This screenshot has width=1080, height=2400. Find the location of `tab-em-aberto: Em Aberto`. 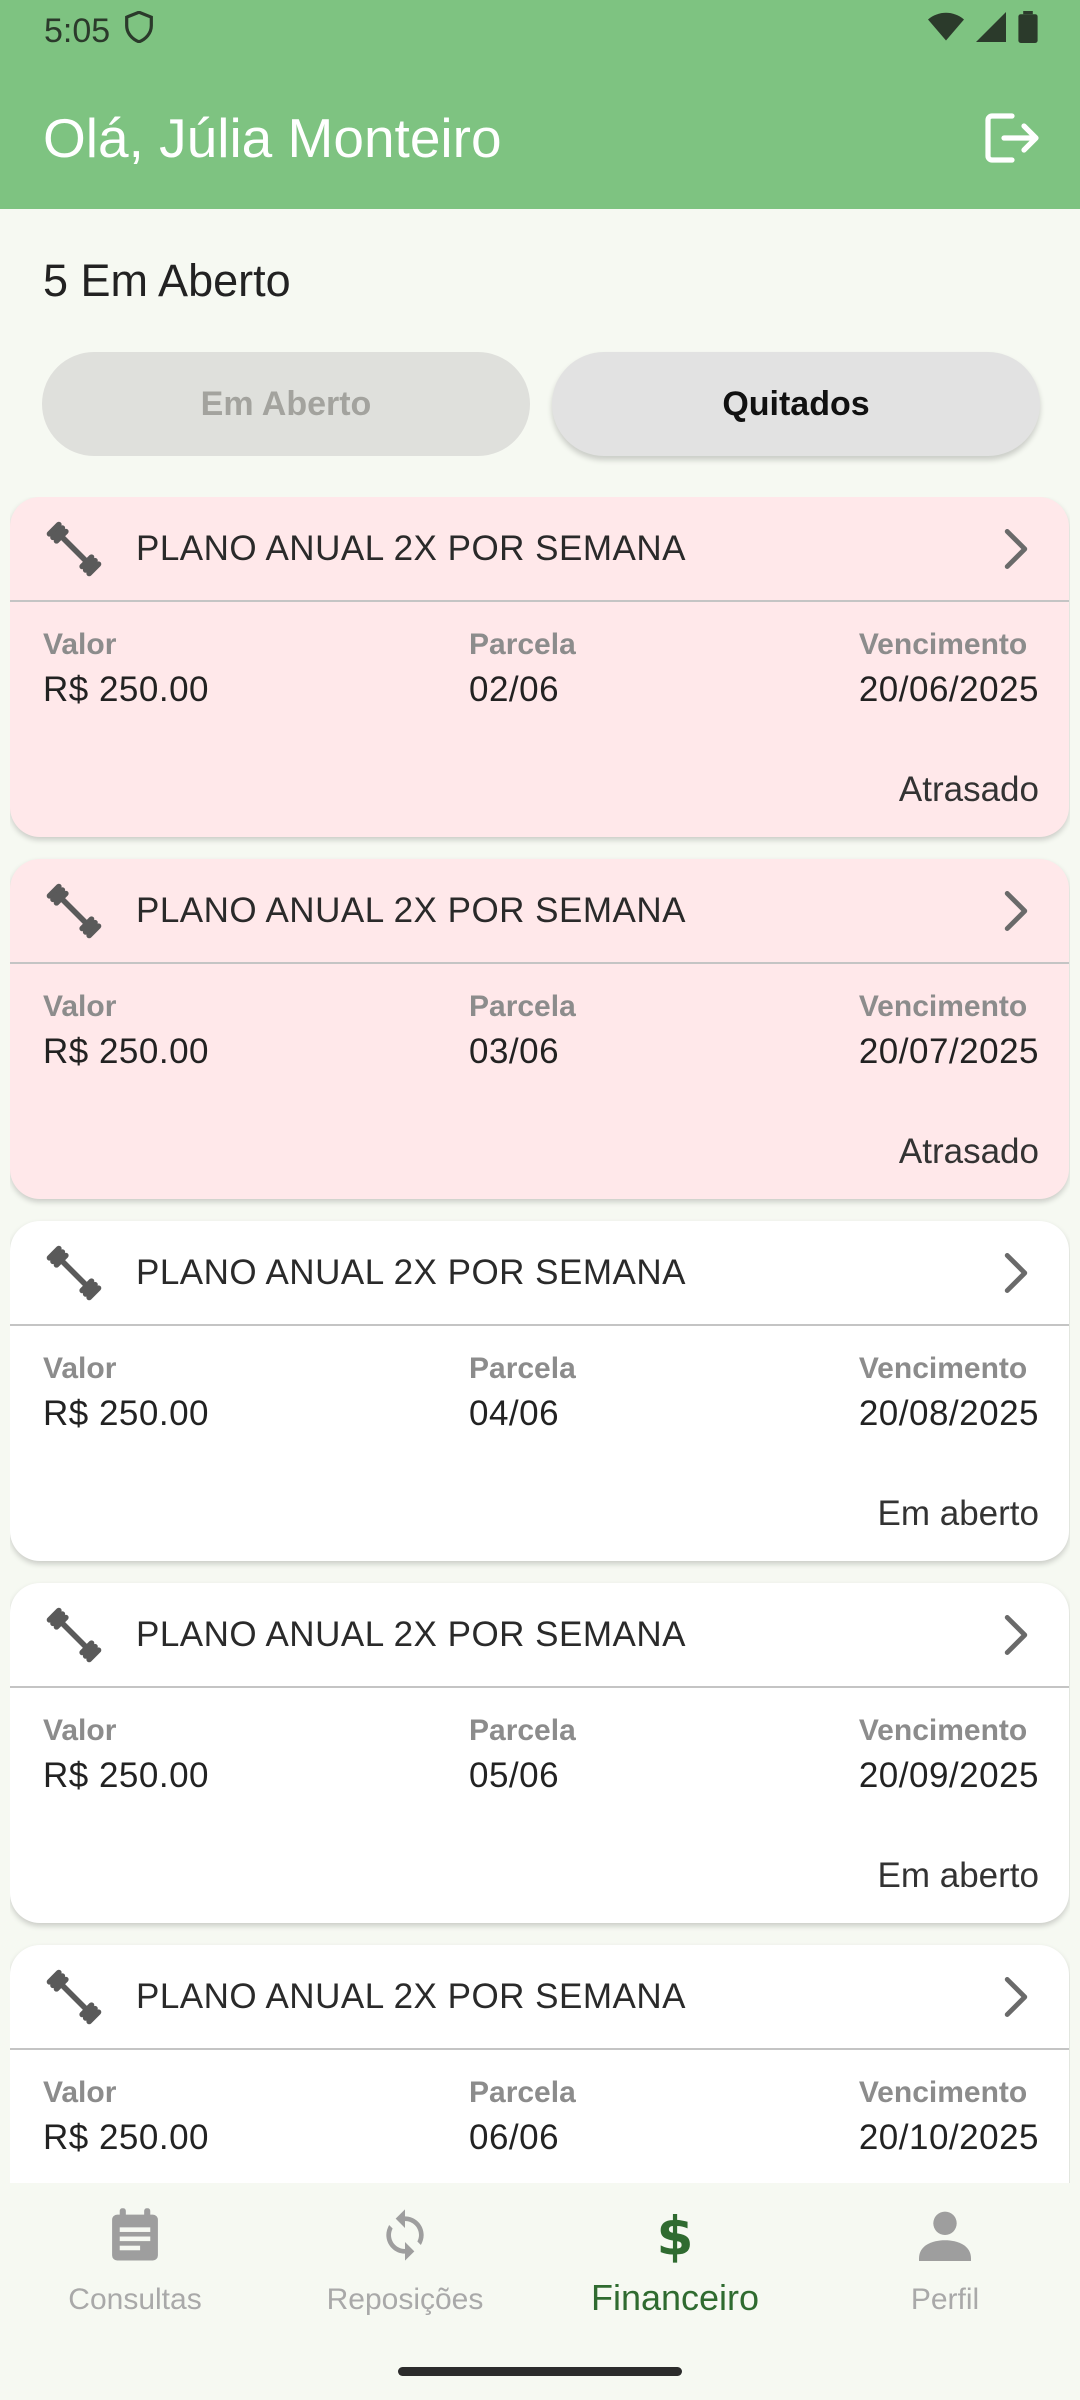

tab-em-aberto: Em Aberto is located at coordinates (286, 404).